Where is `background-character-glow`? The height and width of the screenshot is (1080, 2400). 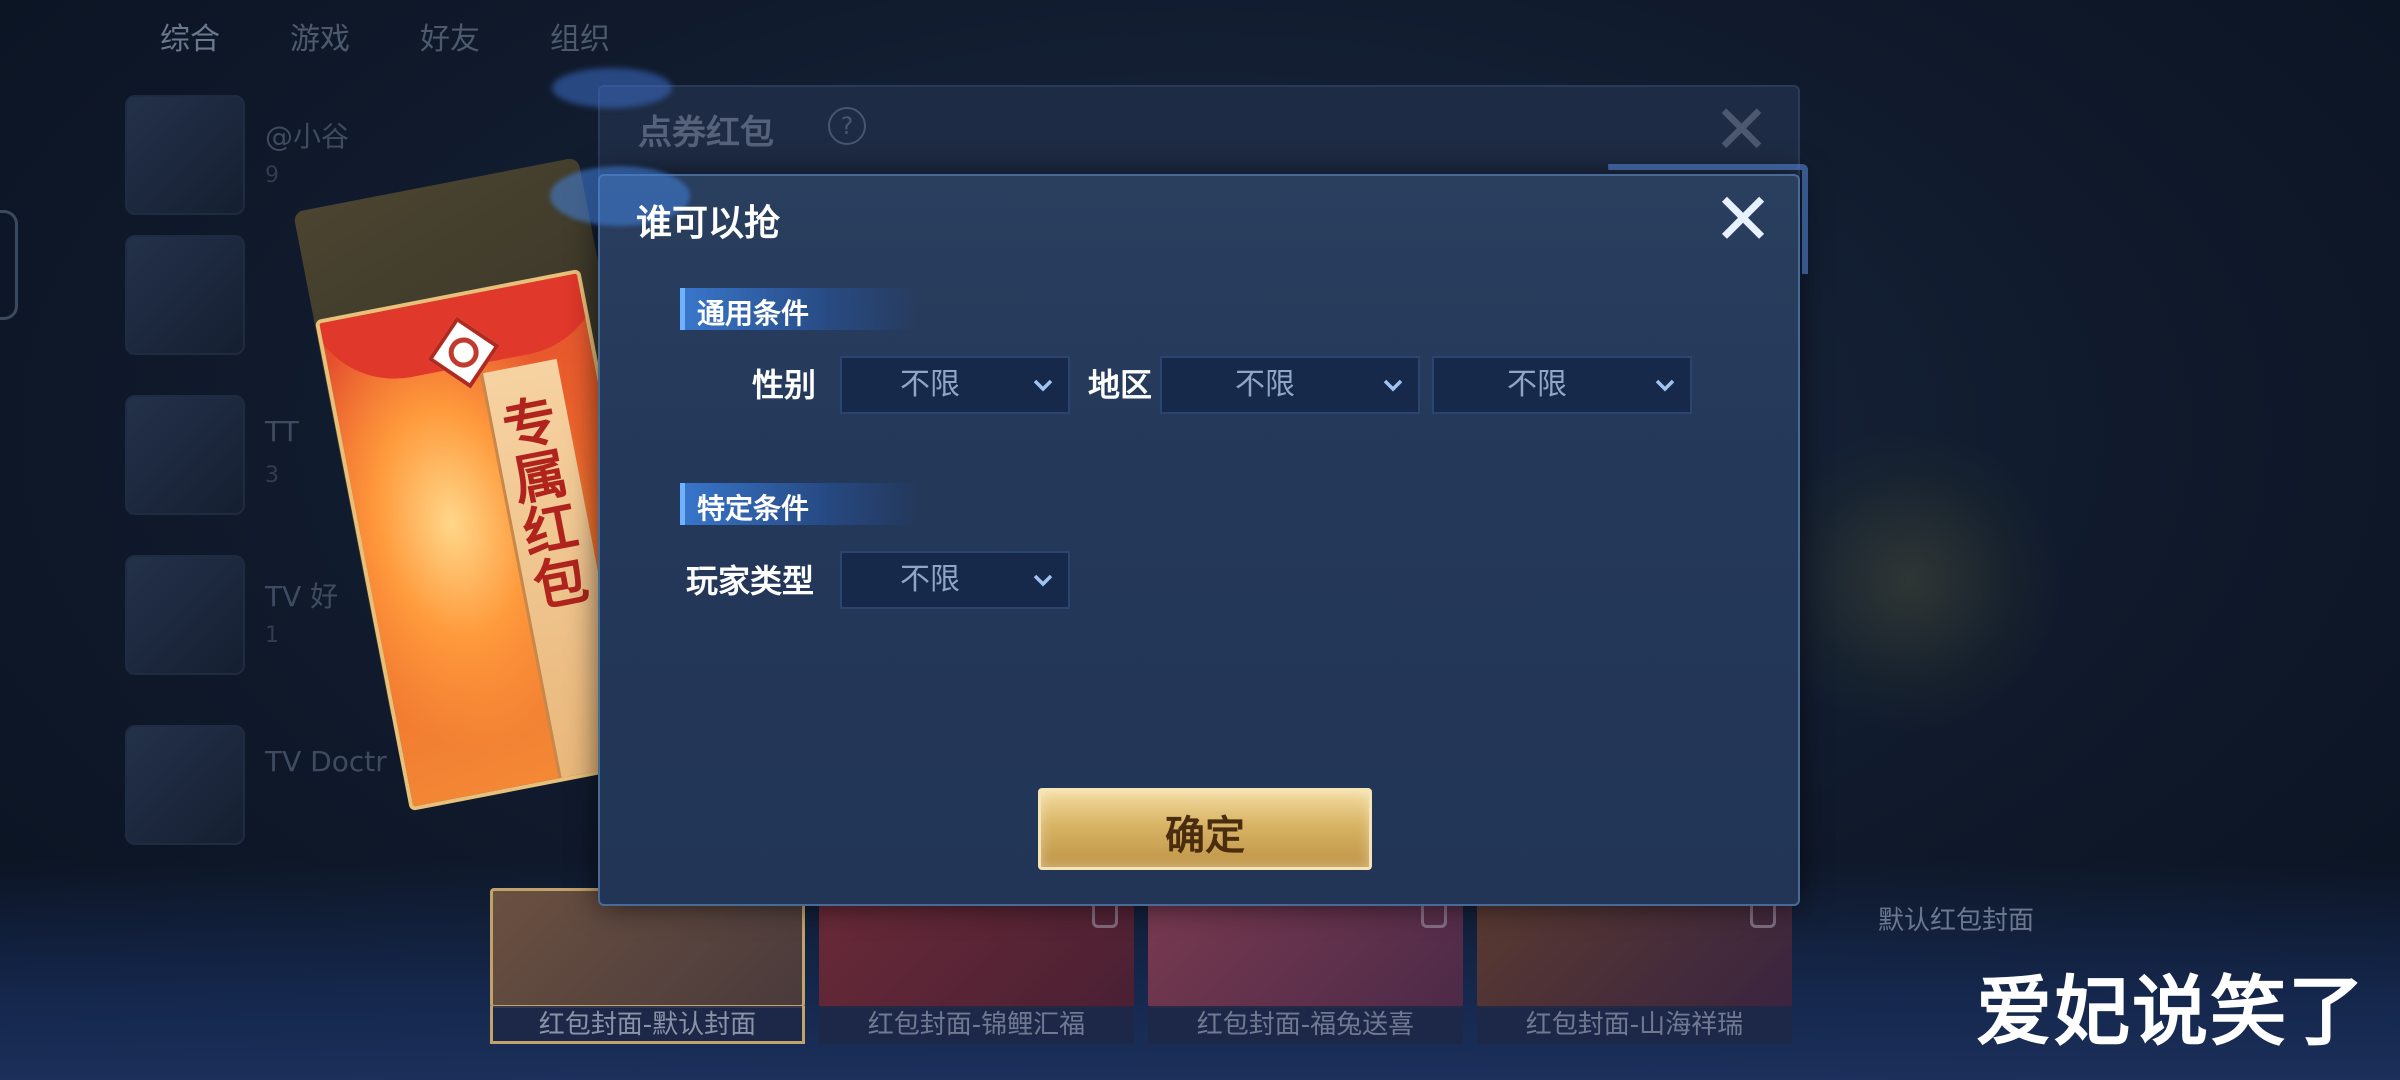
background-character-glow is located at coordinates (1910, 580).